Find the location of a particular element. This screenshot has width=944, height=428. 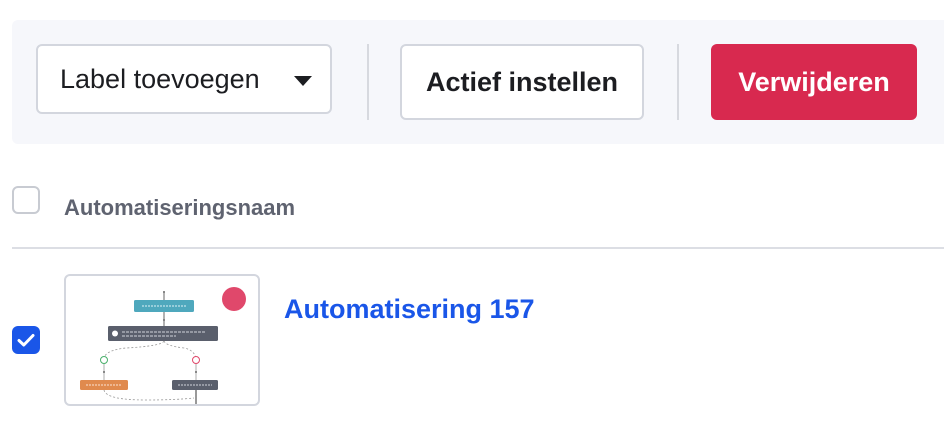

set-active-button: Actief instellen is located at coordinates (522, 82).